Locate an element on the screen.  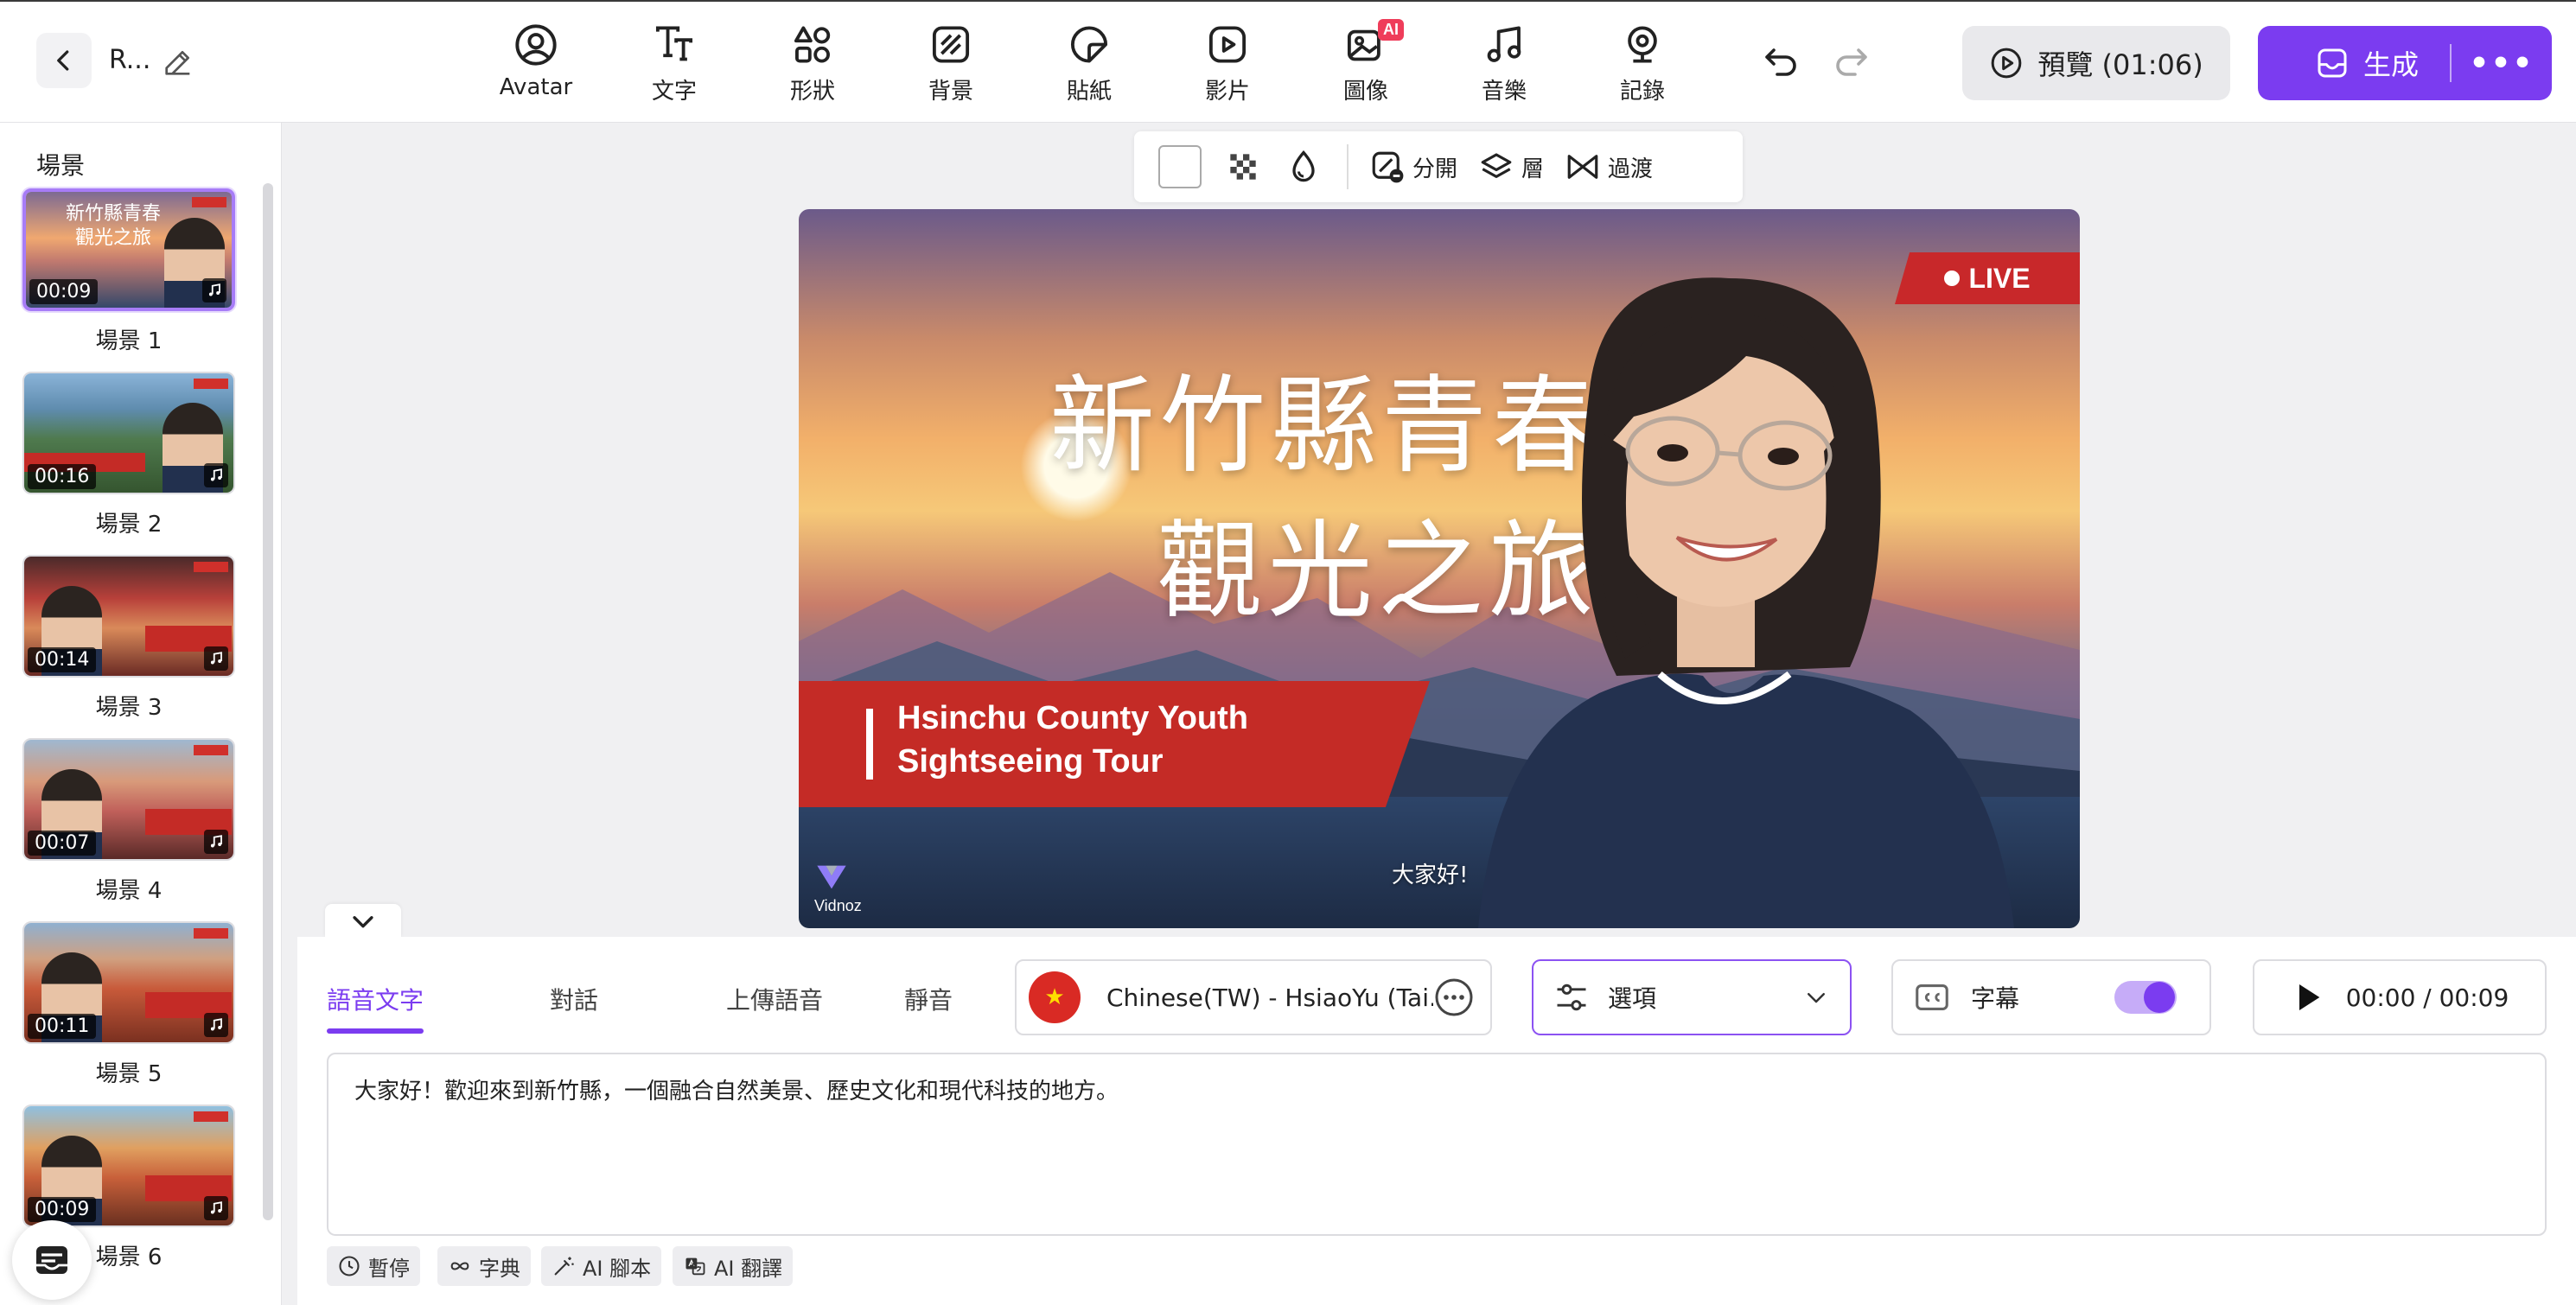
logo-text: Vidnoz is located at coordinates (838, 905).